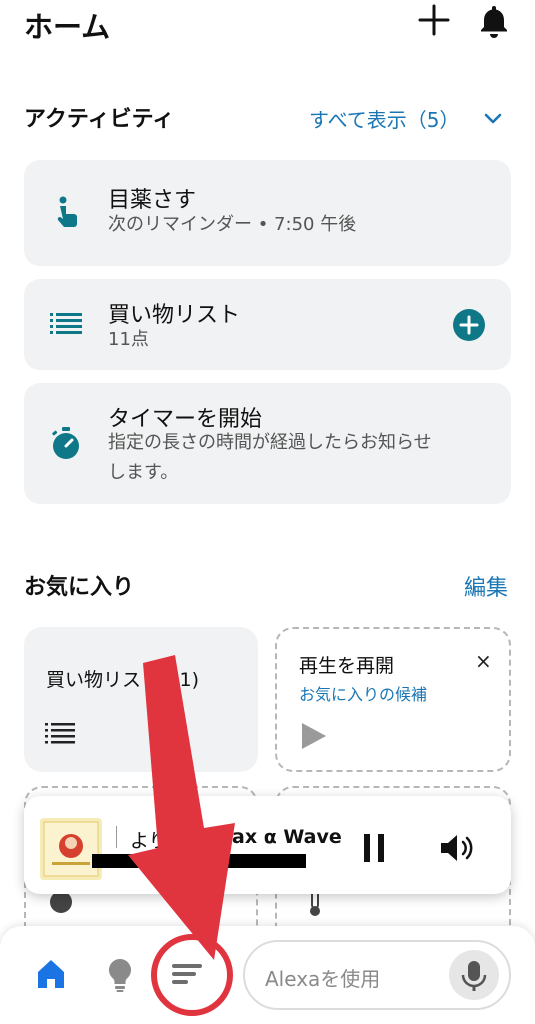 The height and width of the screenshot is (1024, 535). What do you see at coordinates (493, 118) in the screenshot?
I see `chevron-down-icon` at bounding box center [493, 118].